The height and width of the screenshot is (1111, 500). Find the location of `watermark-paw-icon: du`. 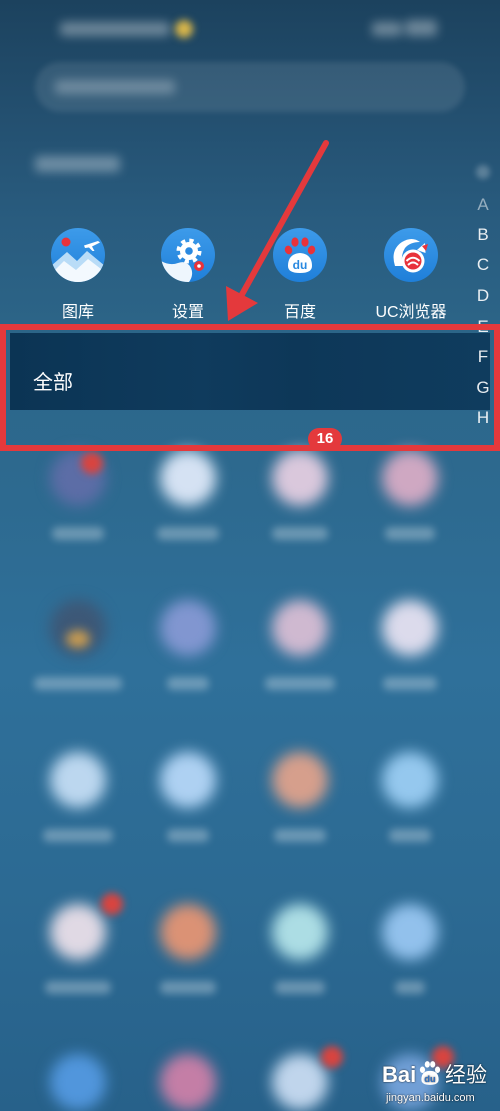

watermark-paw-icon: du is located at coordinates (430, 1073).